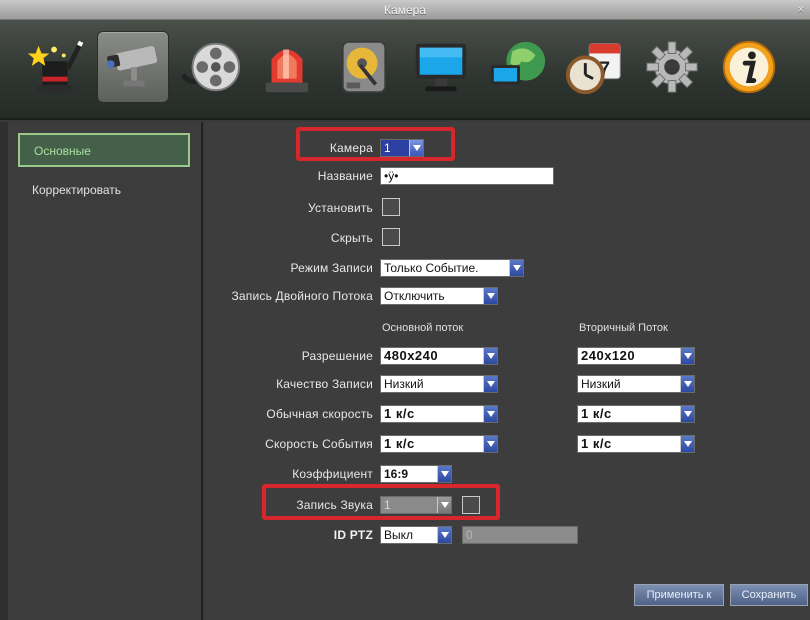 This screenshot has width=810, height=620. Describe the element at coordinates (399, 413) in the screenshot. I see `normal-rate-main-value: 1 к/с` at that location.